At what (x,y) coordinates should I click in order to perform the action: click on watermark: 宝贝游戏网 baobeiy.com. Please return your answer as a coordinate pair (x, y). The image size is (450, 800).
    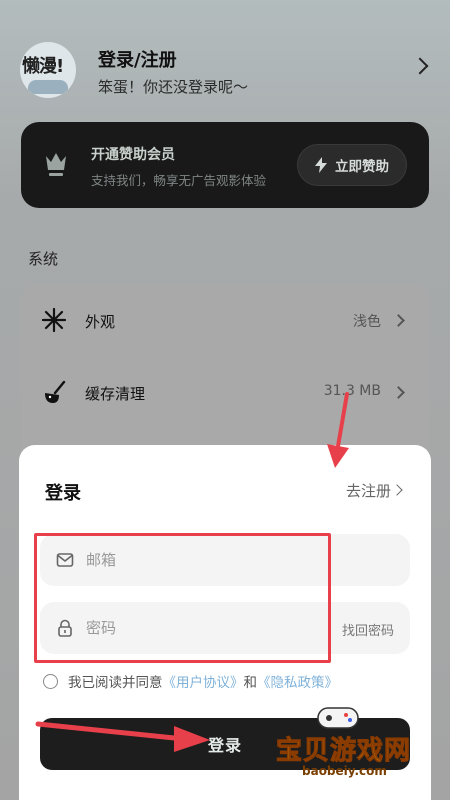
    Looking at the image, I should click on (360, 745).